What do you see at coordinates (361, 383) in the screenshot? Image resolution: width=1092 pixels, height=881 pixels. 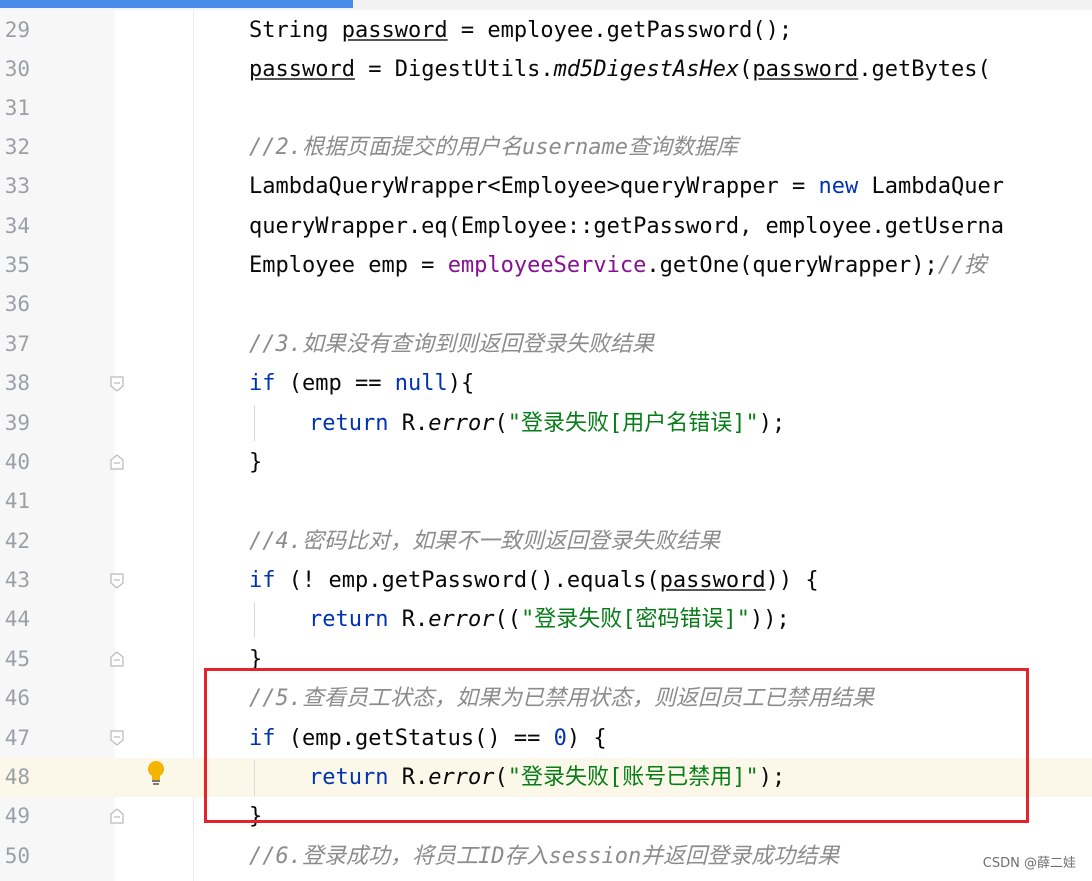 I see `code-text: if (emp == null){` at bounding box center [361, 383].